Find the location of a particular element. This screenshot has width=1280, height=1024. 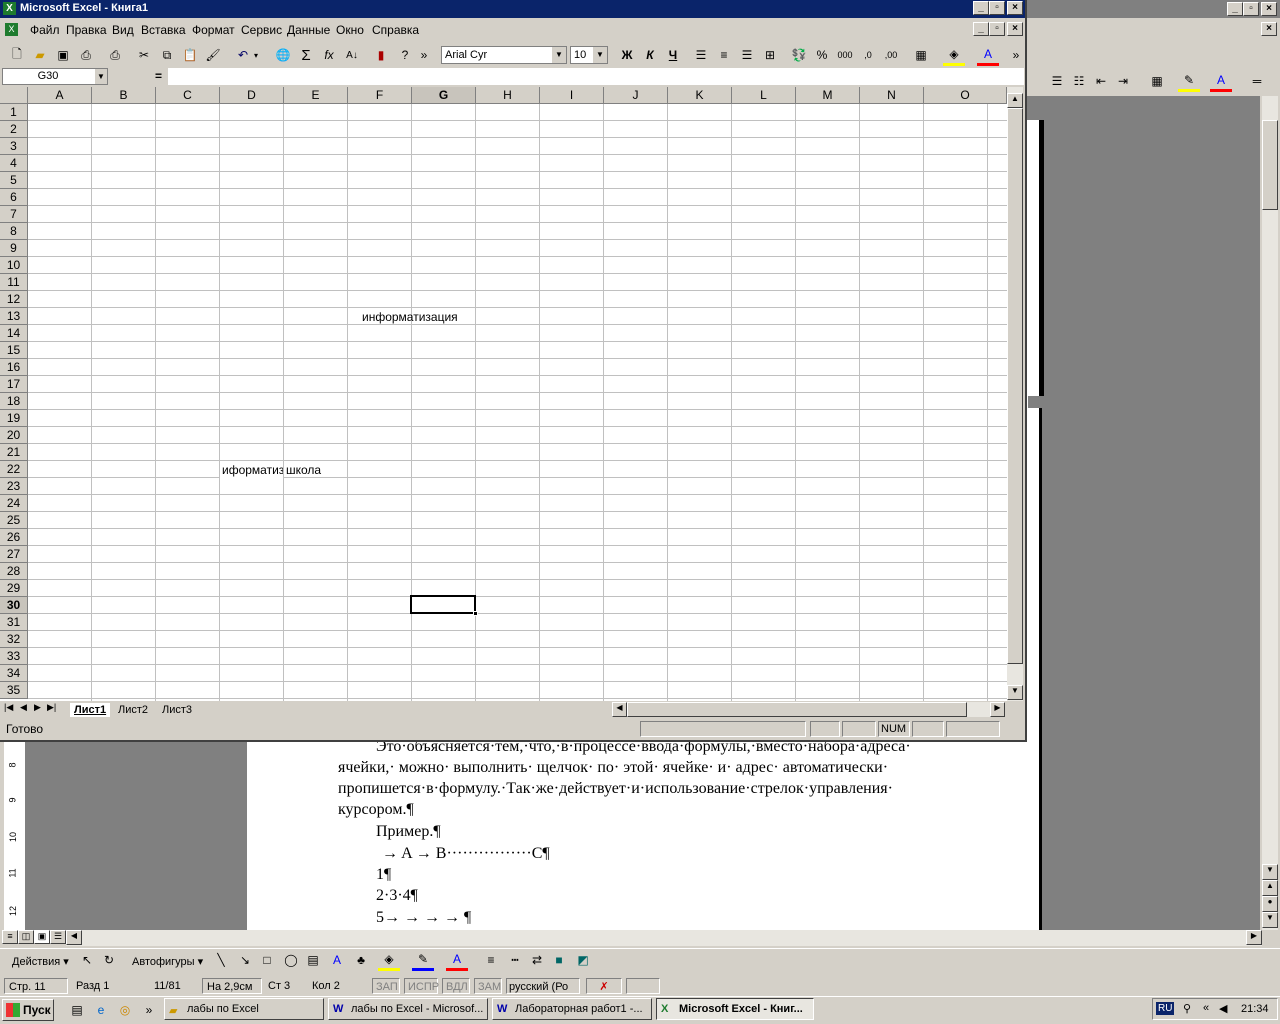

formula-equals-button: = is located at coordinates (158, 76).